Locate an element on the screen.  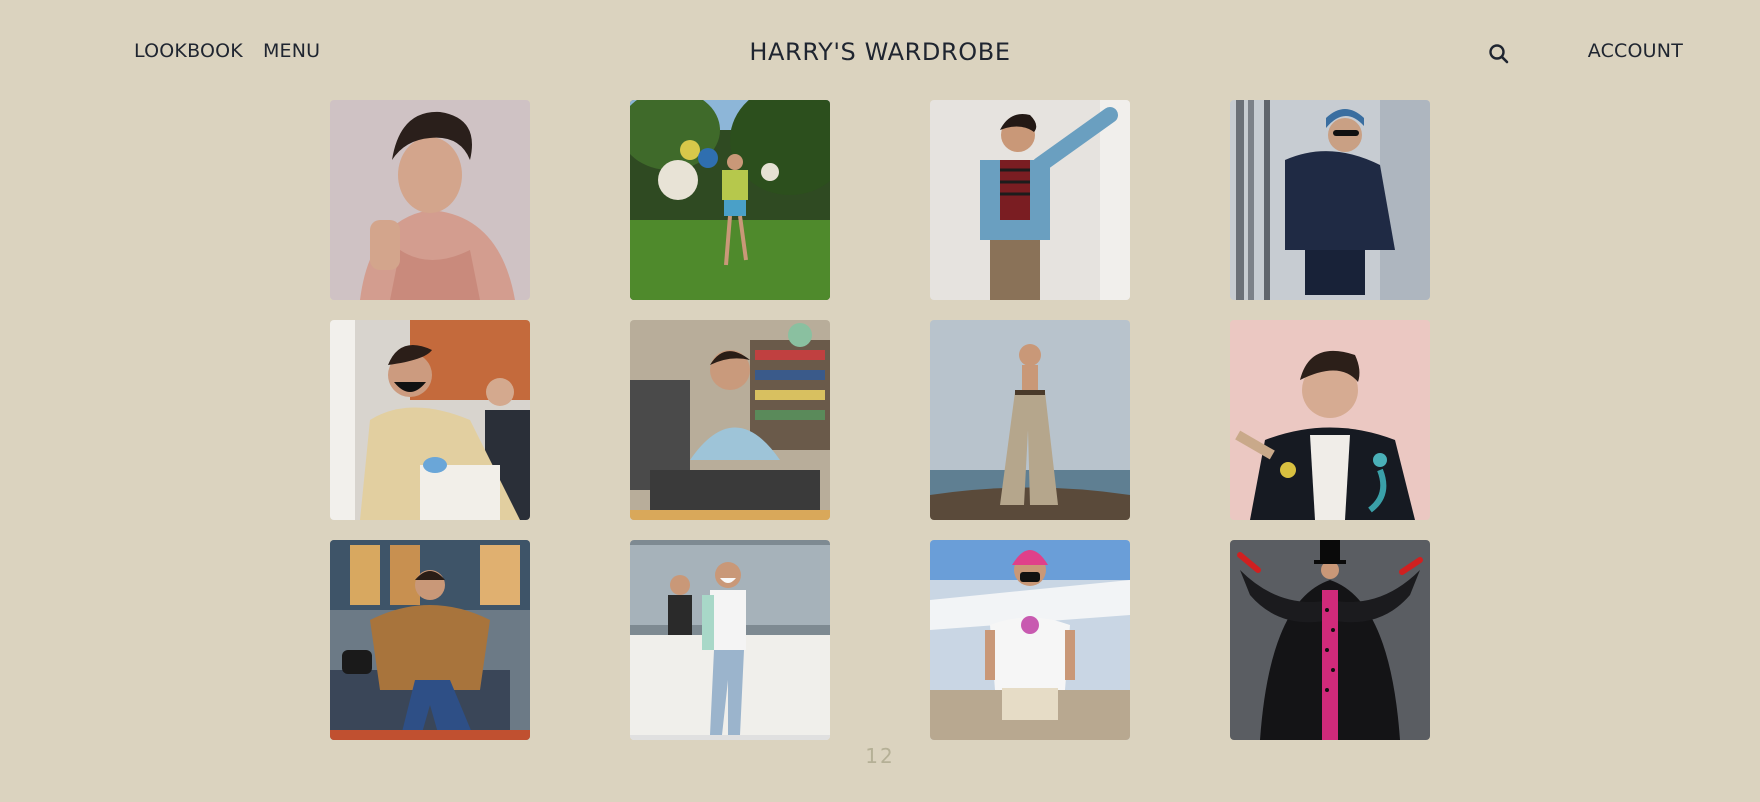
outfit-photo-pink-ruffled-shirt is located at coordinates (430, 200).